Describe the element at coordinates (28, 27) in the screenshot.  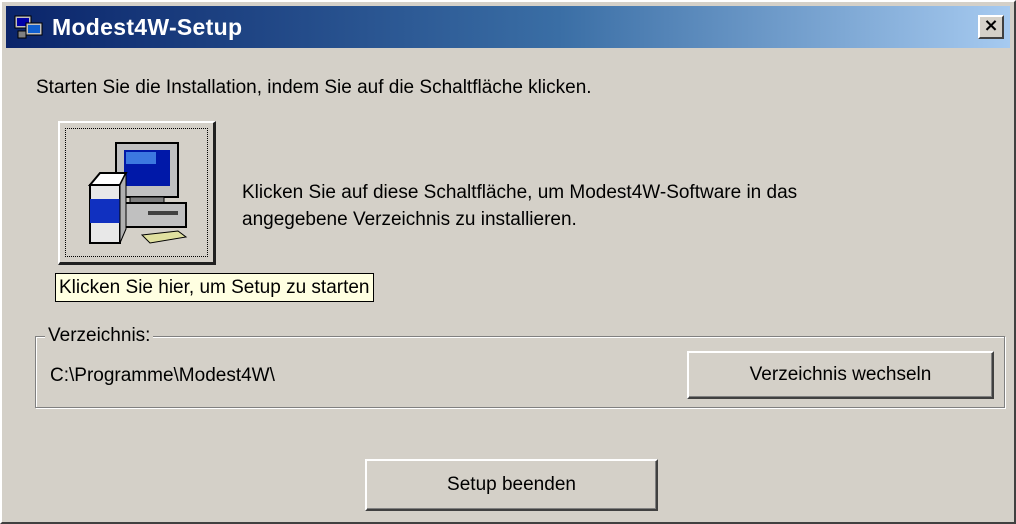
I see `setup-app-icon` at that location.